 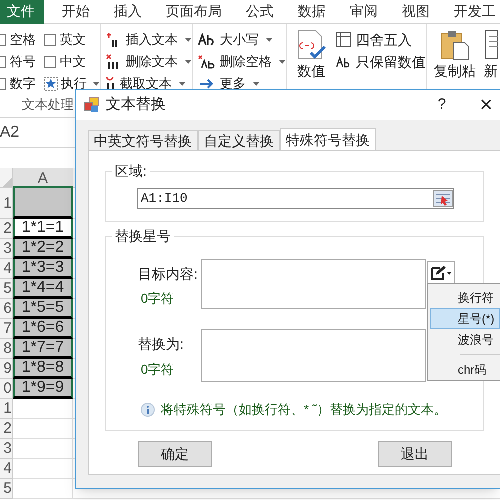 What do you see at coordinates (344, 40) in the screenshot?
I see `grid-icon` at bounding box center [344, 40].